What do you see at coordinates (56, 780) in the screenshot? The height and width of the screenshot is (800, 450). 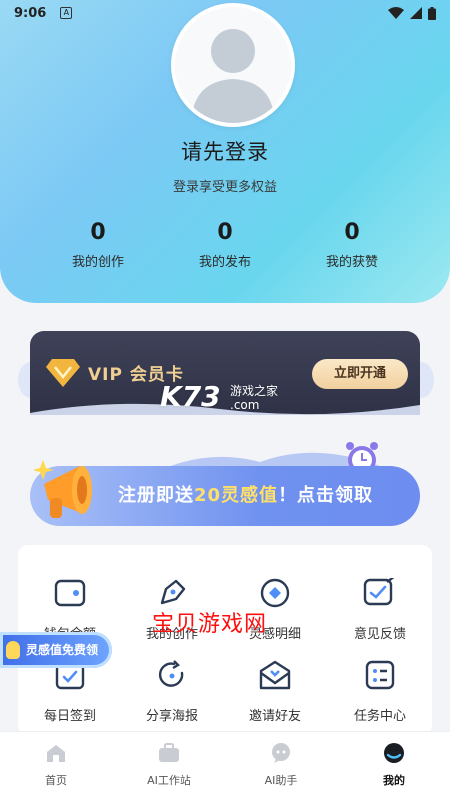 I see `tab-label: 首页` at bounding box center [56, 780].